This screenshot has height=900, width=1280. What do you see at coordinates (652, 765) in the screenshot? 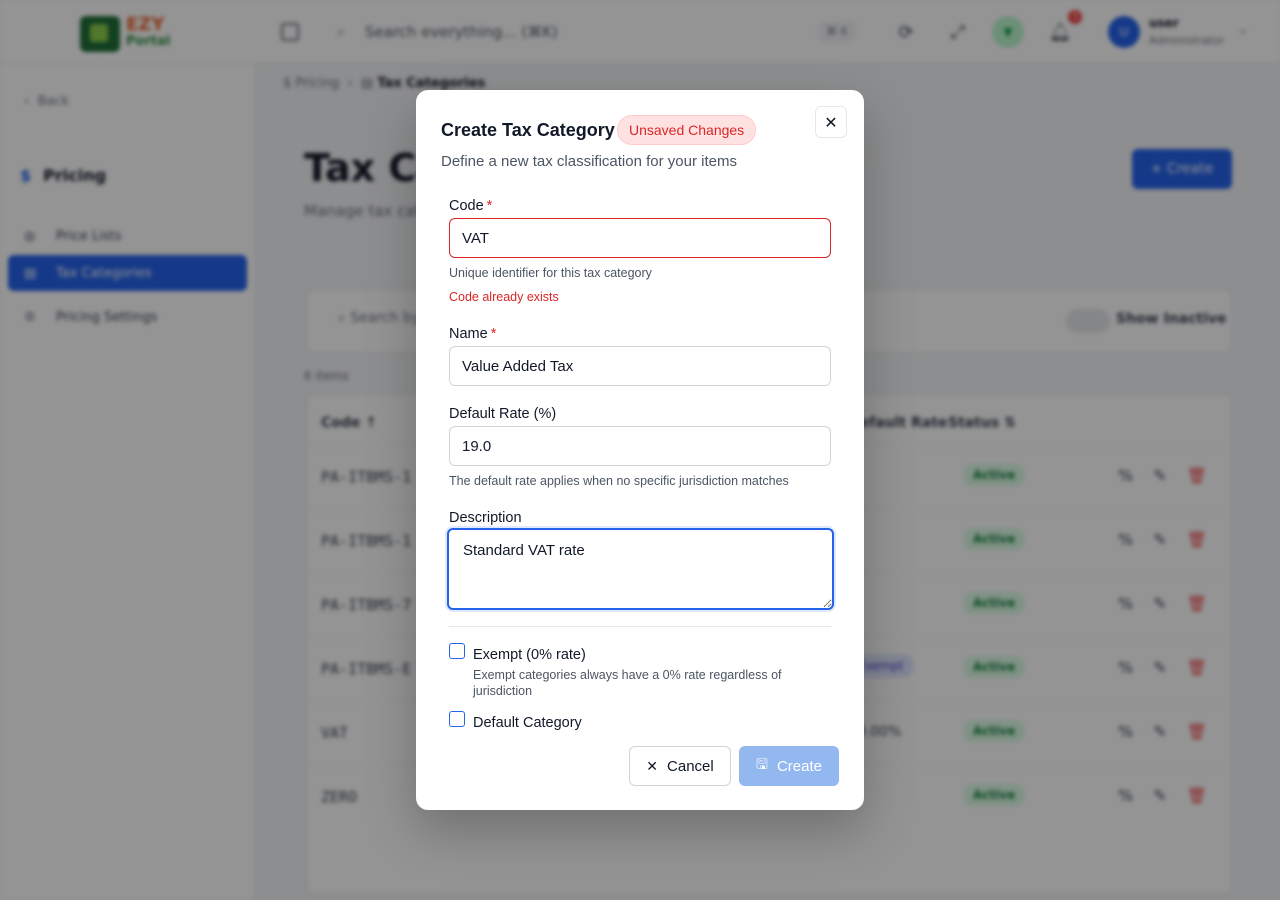
I see `close-icon: ✕` at bounding box center [652, 765].